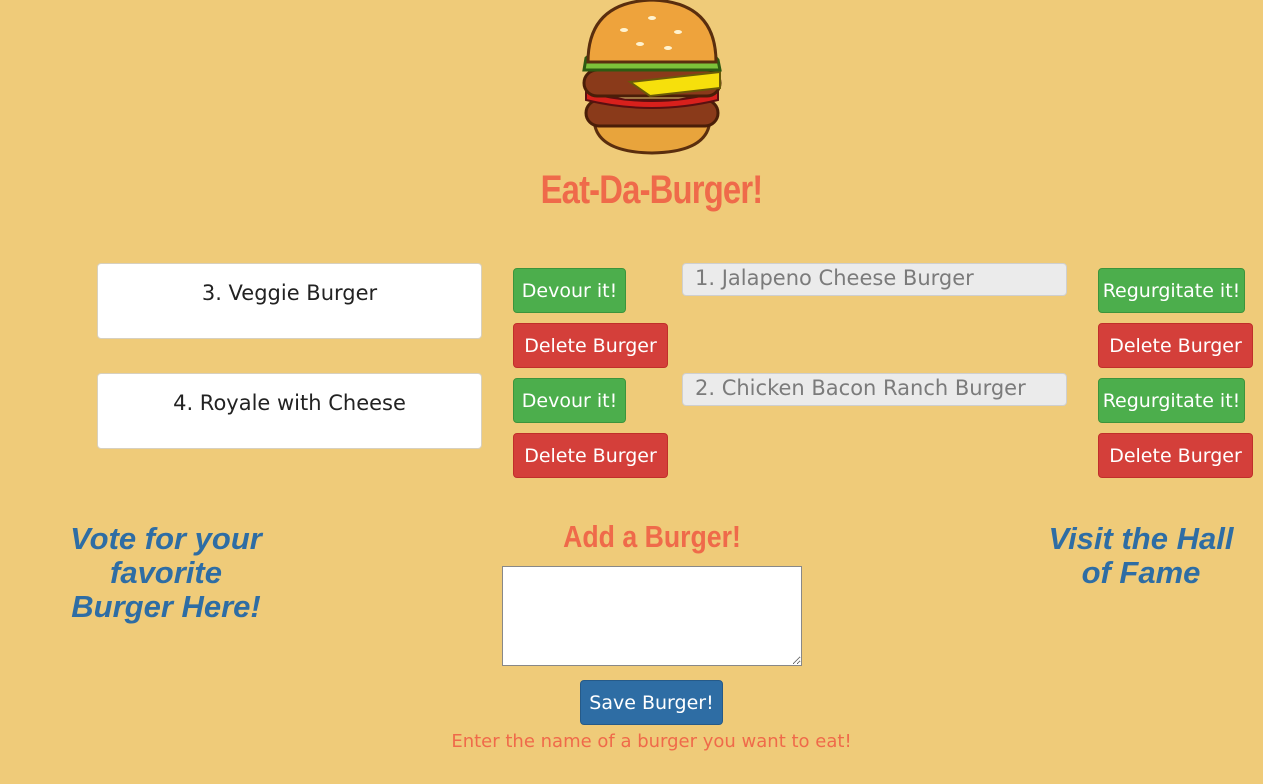 The height and width of the screenshot is (784, 1263). What do you see at coordinates (652, 190) in the screenshot?
I see `page-title: Eat-Da-Burger!` at bounding box center [652, 190].